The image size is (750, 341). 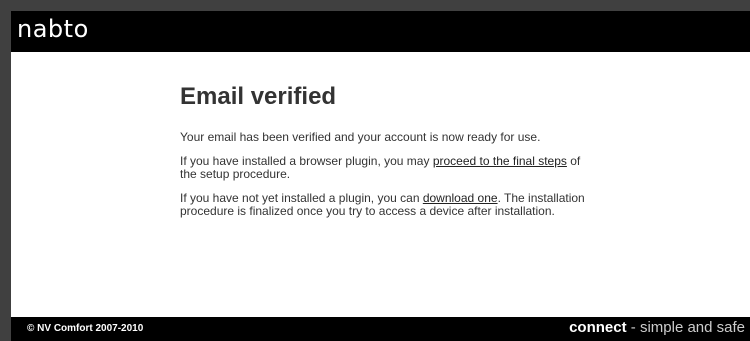 I want to click on download-plugin-link: download one, so click(x=460, y=198).